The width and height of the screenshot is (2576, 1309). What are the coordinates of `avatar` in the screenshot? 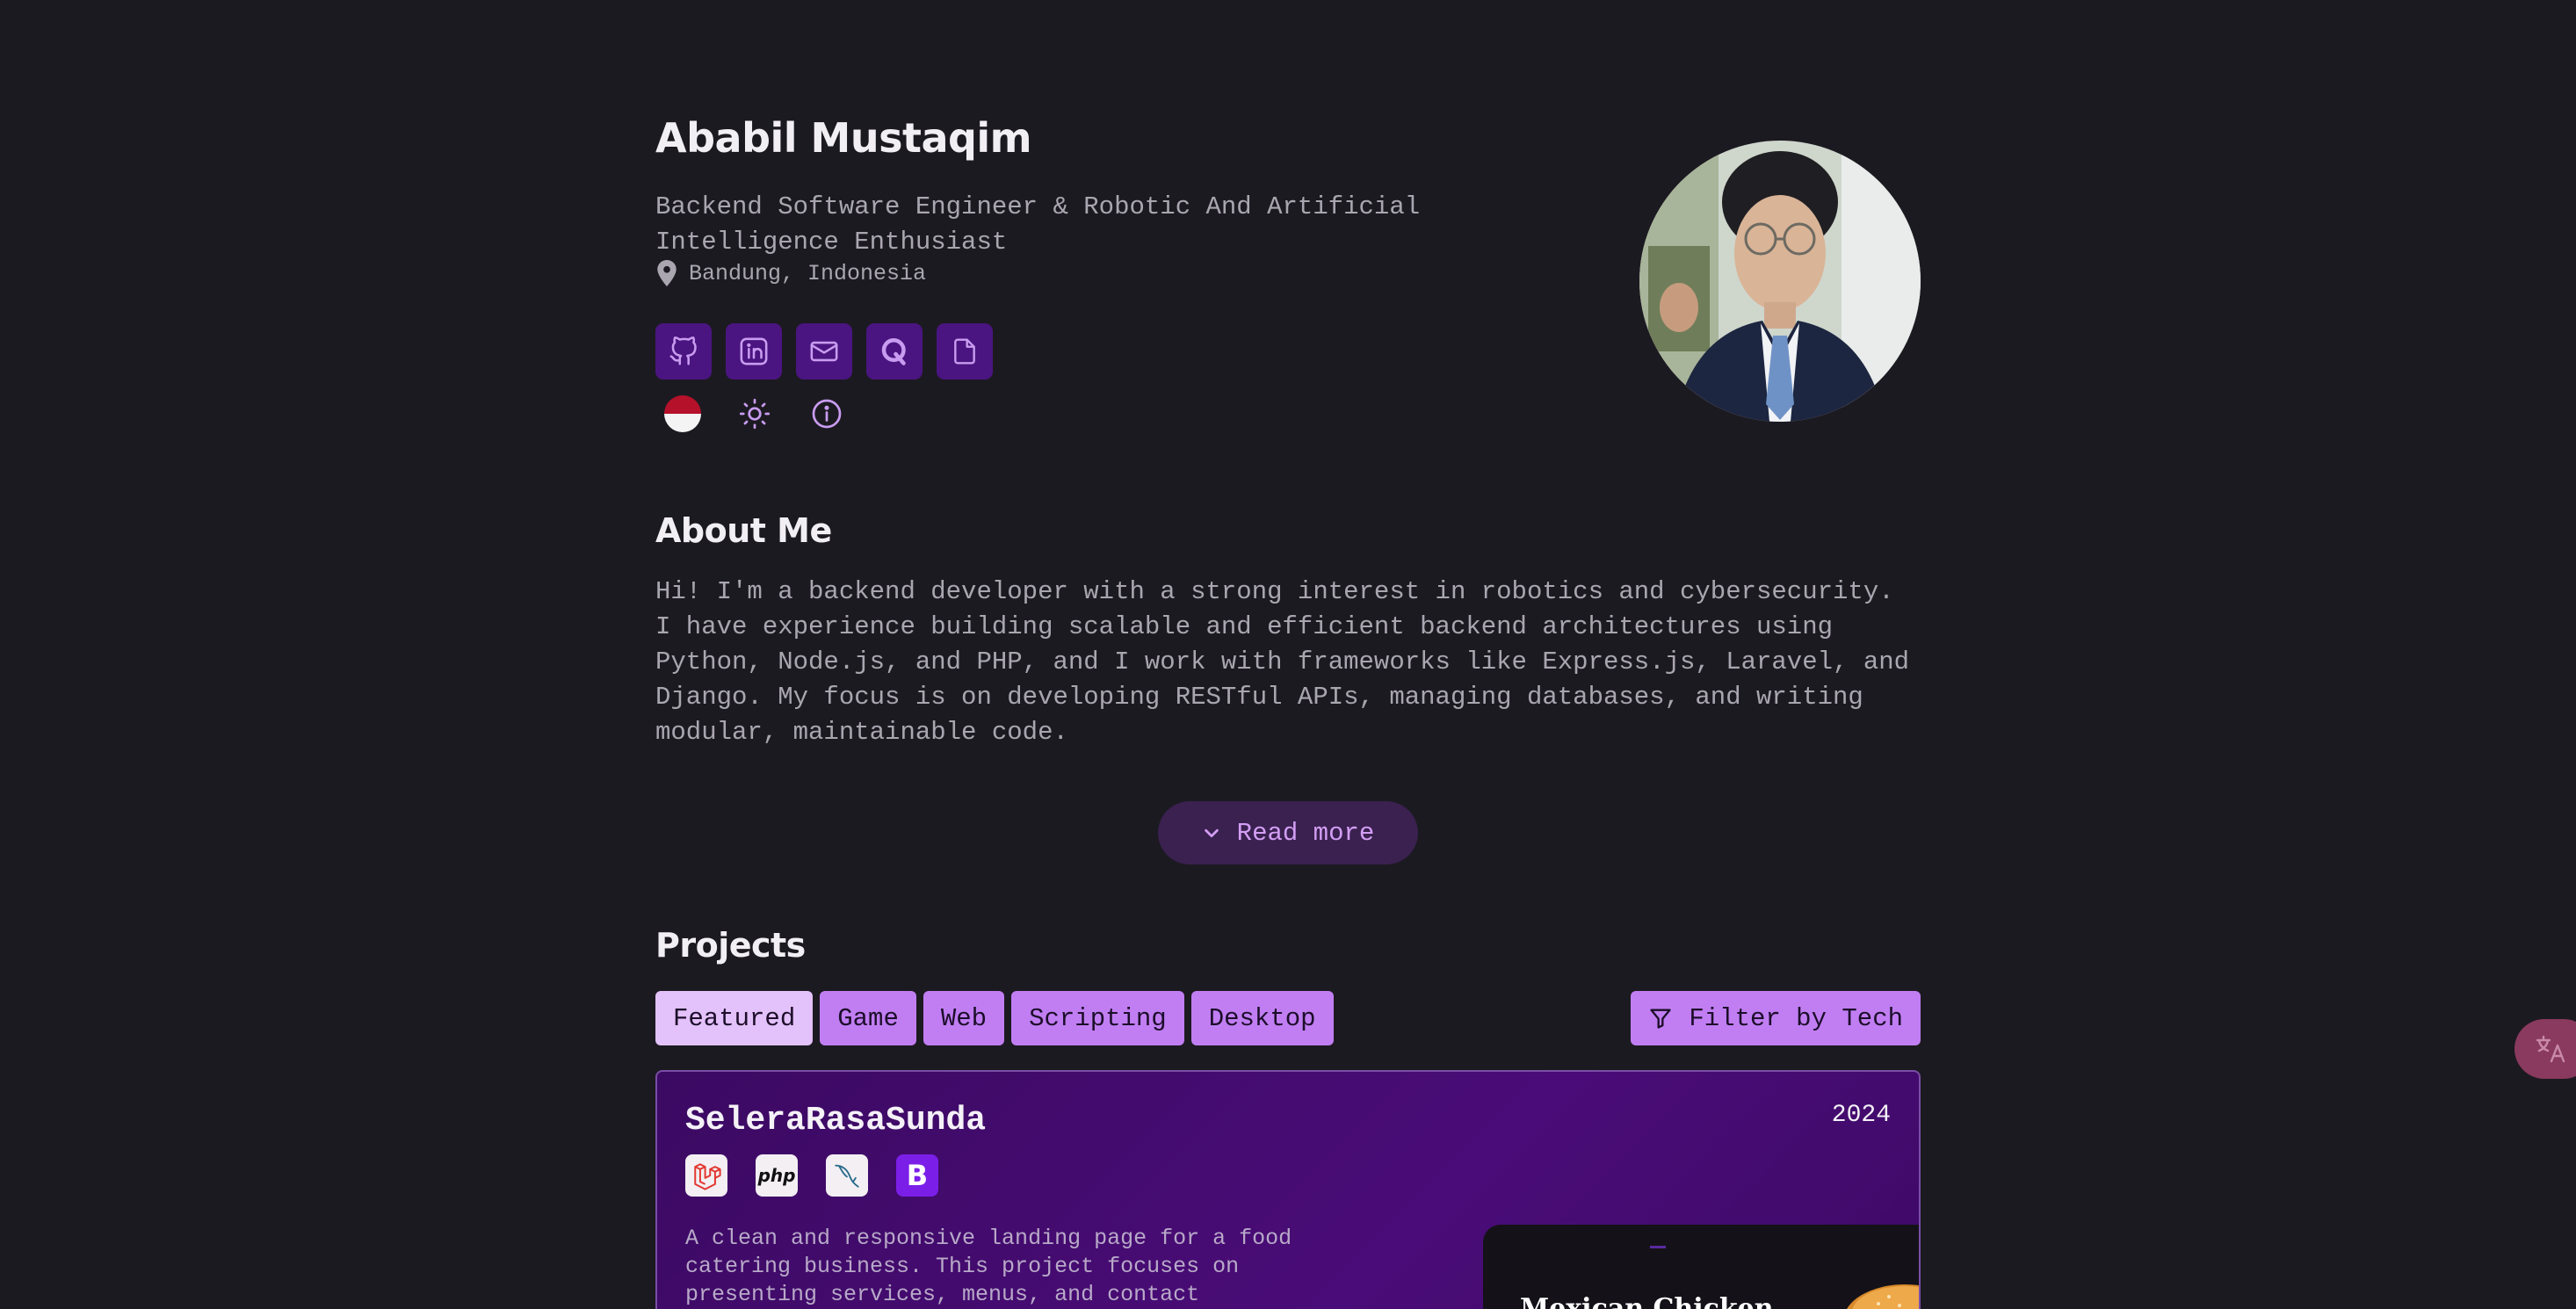 It's located at (1780, 281).